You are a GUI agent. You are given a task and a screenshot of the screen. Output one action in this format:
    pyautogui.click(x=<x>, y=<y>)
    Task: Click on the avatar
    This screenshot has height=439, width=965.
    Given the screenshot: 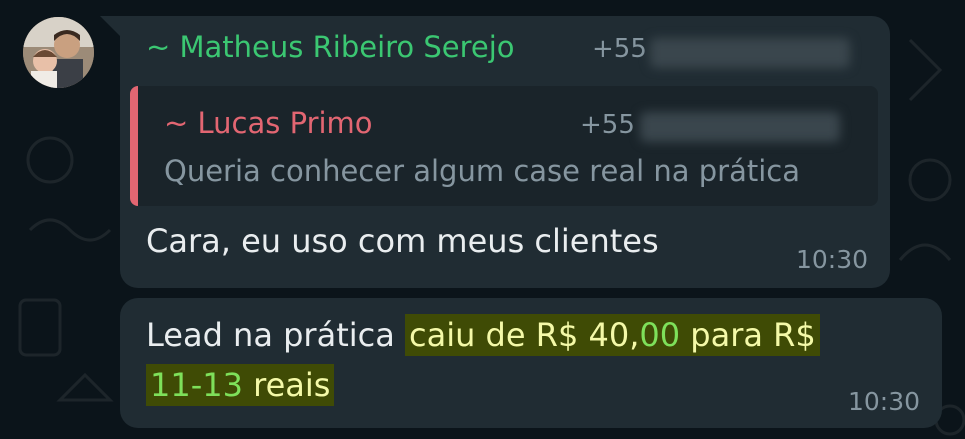 What is the action you would take?
    pyautogui.click(x=58, y=52)
    